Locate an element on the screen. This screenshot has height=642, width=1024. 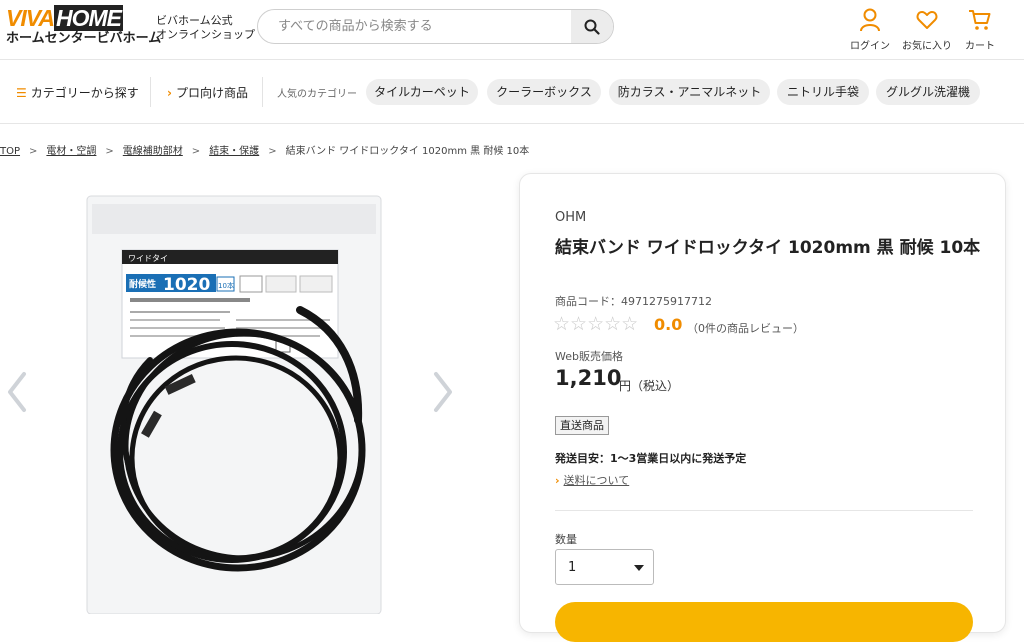
chip-nitrile-gloves: ニトリル手袋 is located at coordinates (823, 92).